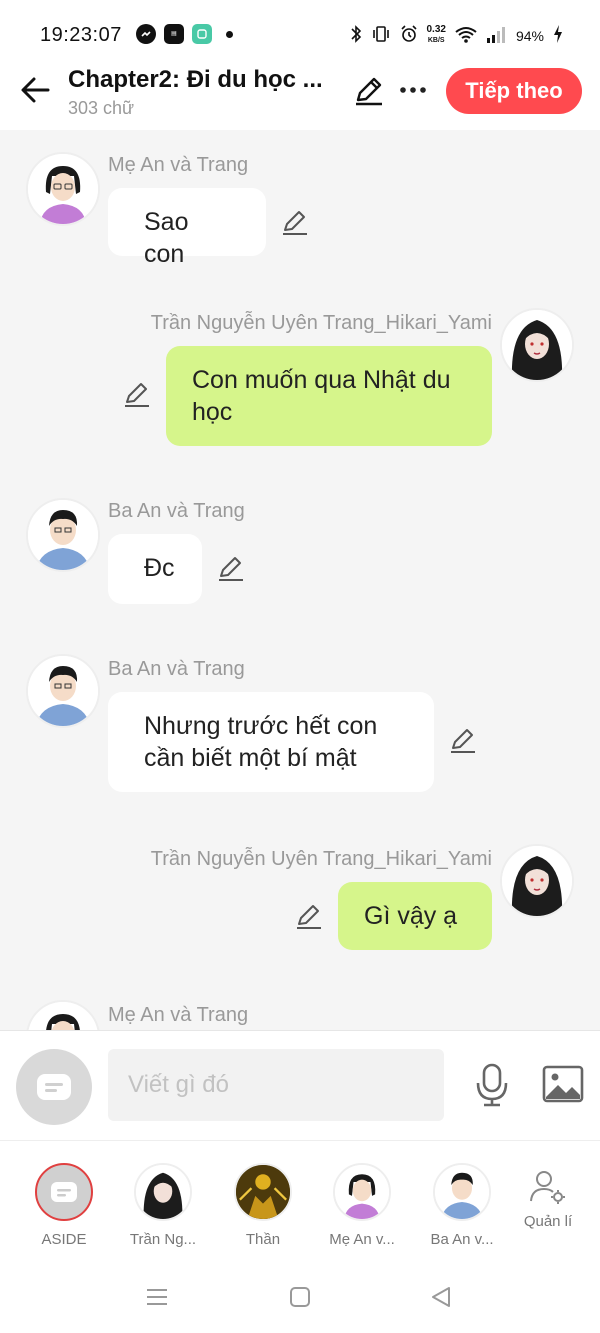 The width and height of the screenshot is (600, 1333). I want to click on back-button, so click(36, 90).